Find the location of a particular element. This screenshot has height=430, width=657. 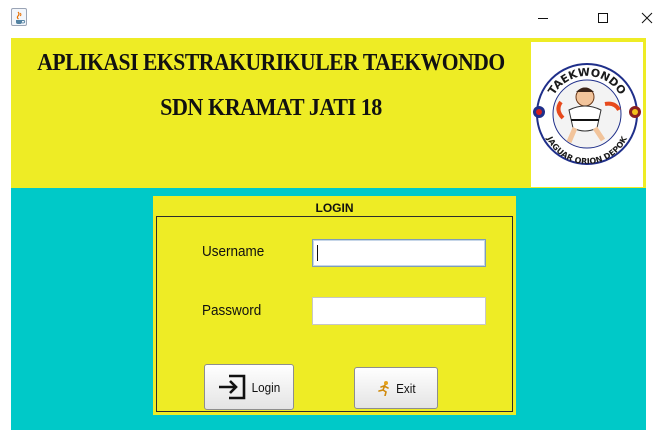

close-icon is located at coordinates (647, 18).